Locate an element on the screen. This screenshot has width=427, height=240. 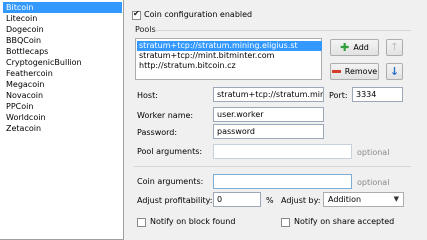
remove-pool-button: Remove is located at coordinates (354, 71).